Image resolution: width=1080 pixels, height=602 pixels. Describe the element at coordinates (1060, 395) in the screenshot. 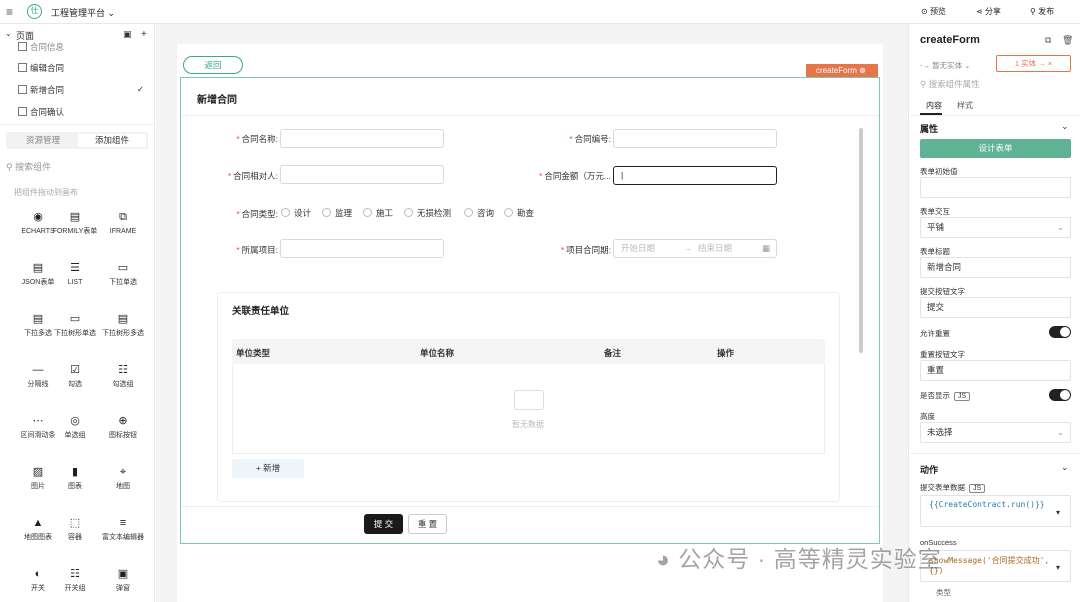

I see `show-toggle` at that location.